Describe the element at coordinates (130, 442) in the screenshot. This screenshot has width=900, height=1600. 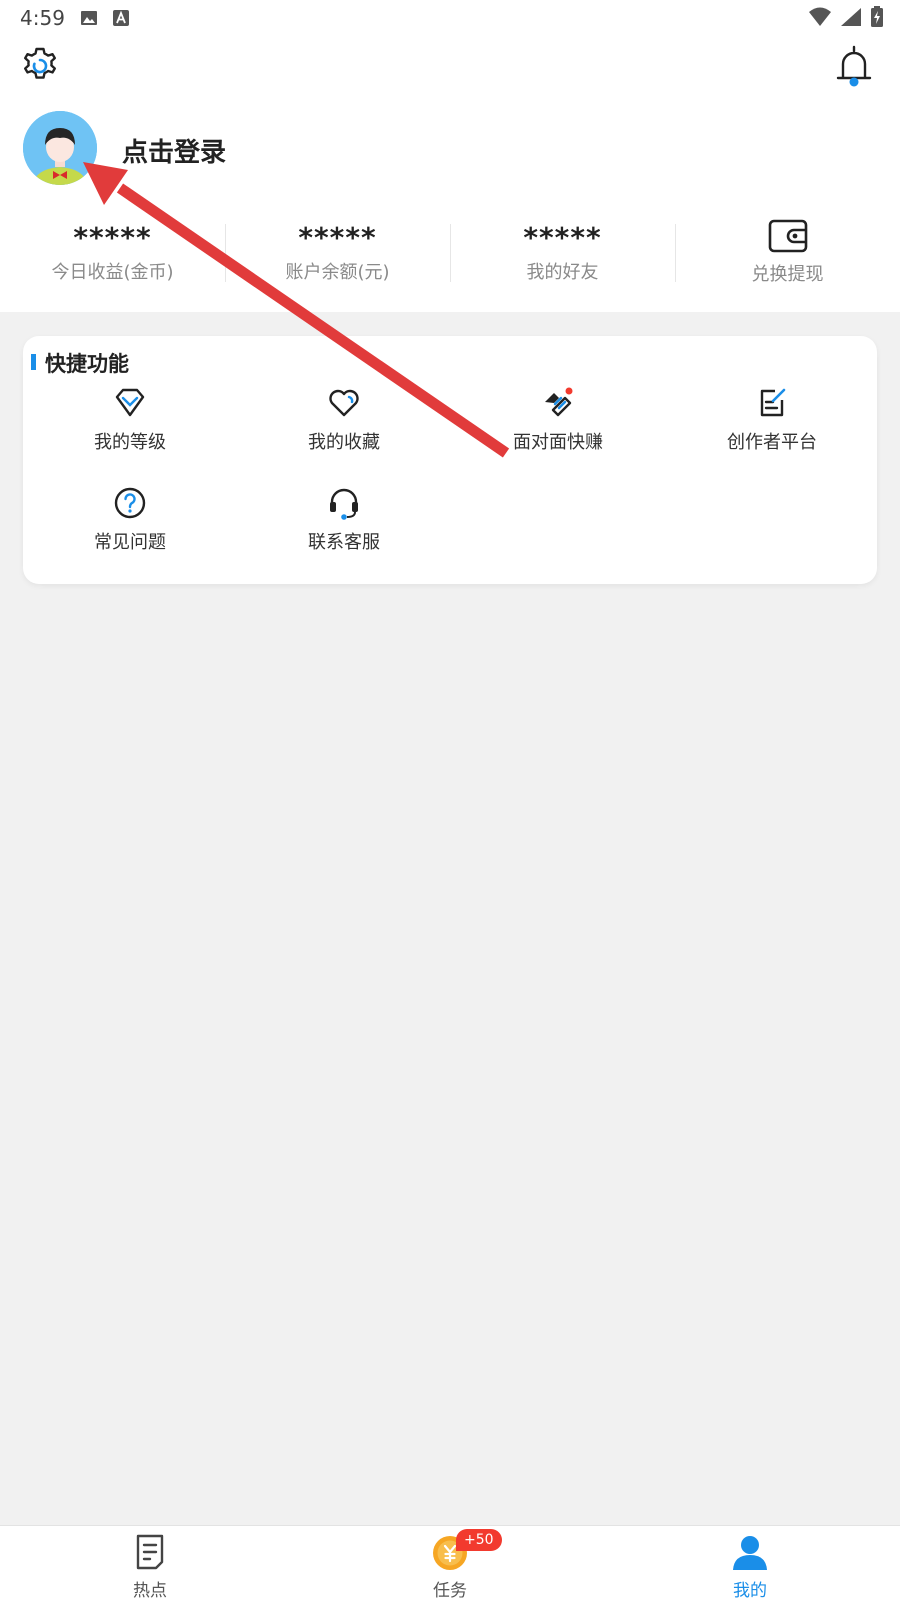
I see `quick-item-label: 我的等级` at that location.